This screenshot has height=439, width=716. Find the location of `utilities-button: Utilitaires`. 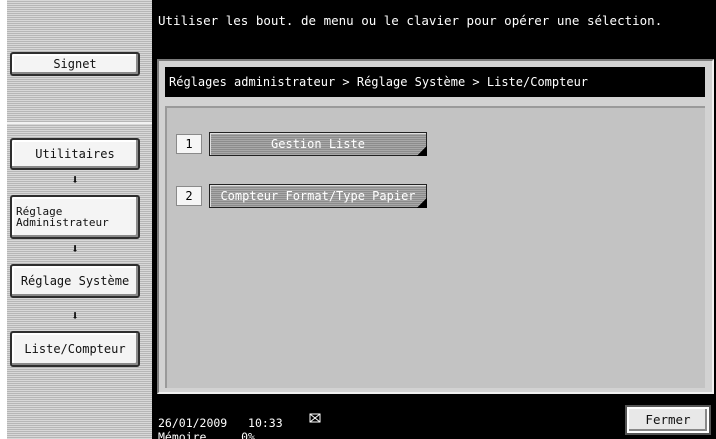

utilities-button: Utilitaires is located at coordinates (75, 154).